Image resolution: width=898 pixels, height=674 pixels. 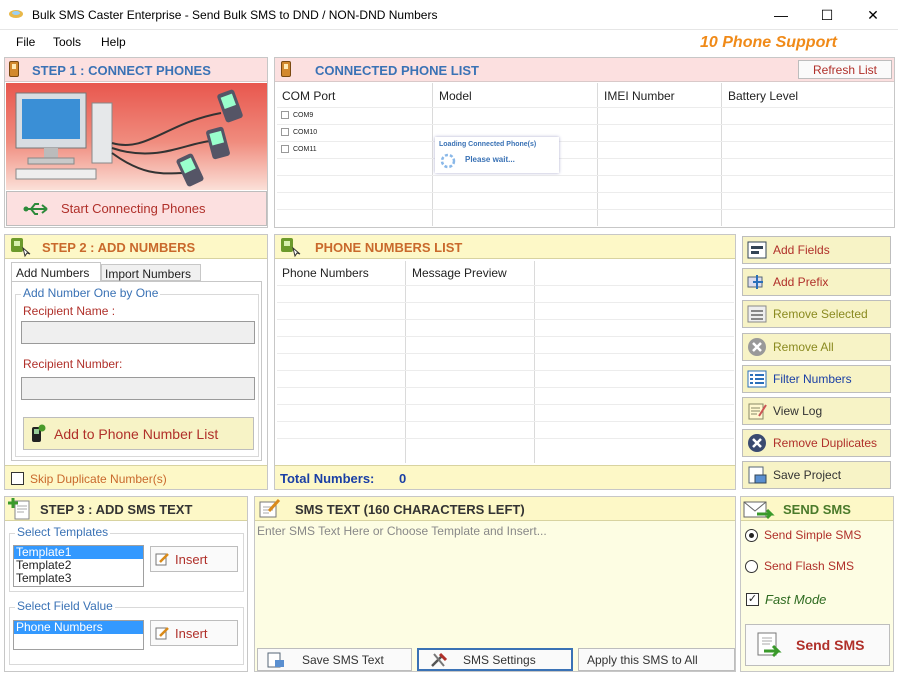 I want to click on tab-import-numbers: Import Numbers, so click(x=151, y=272).